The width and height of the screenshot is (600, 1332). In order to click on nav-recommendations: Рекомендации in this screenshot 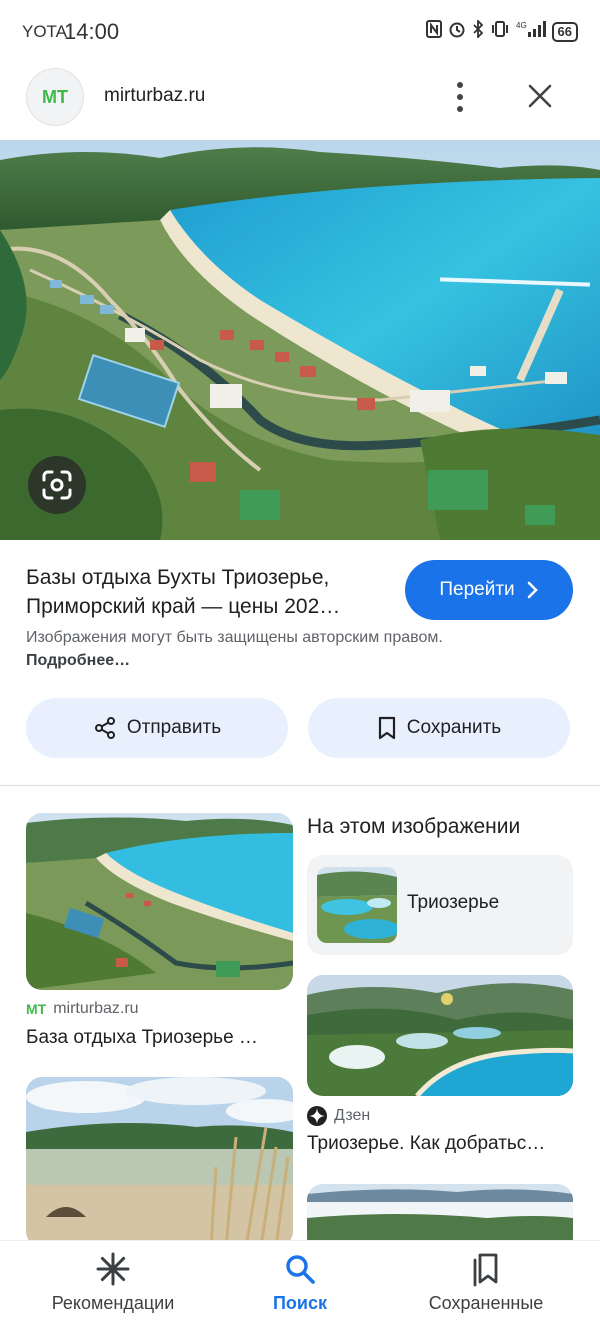, I will do `click(113, 1282)`.